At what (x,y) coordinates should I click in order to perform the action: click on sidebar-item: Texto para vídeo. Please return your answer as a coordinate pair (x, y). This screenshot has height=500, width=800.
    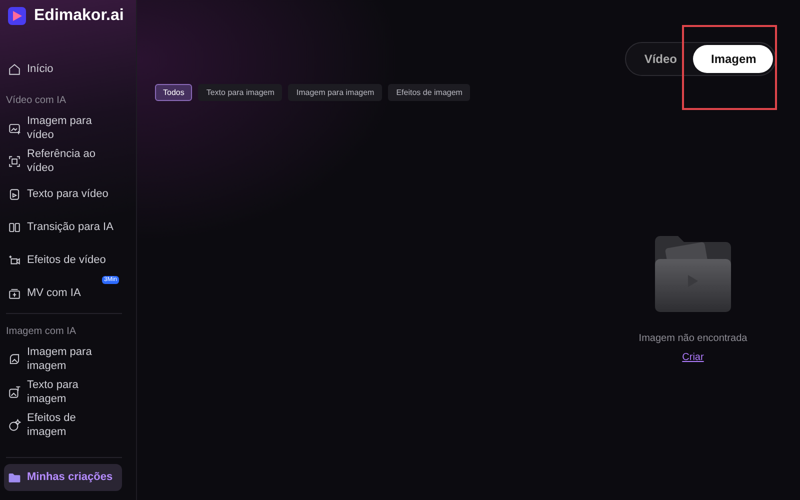
    Looking at the image, I should click on (63, 194).